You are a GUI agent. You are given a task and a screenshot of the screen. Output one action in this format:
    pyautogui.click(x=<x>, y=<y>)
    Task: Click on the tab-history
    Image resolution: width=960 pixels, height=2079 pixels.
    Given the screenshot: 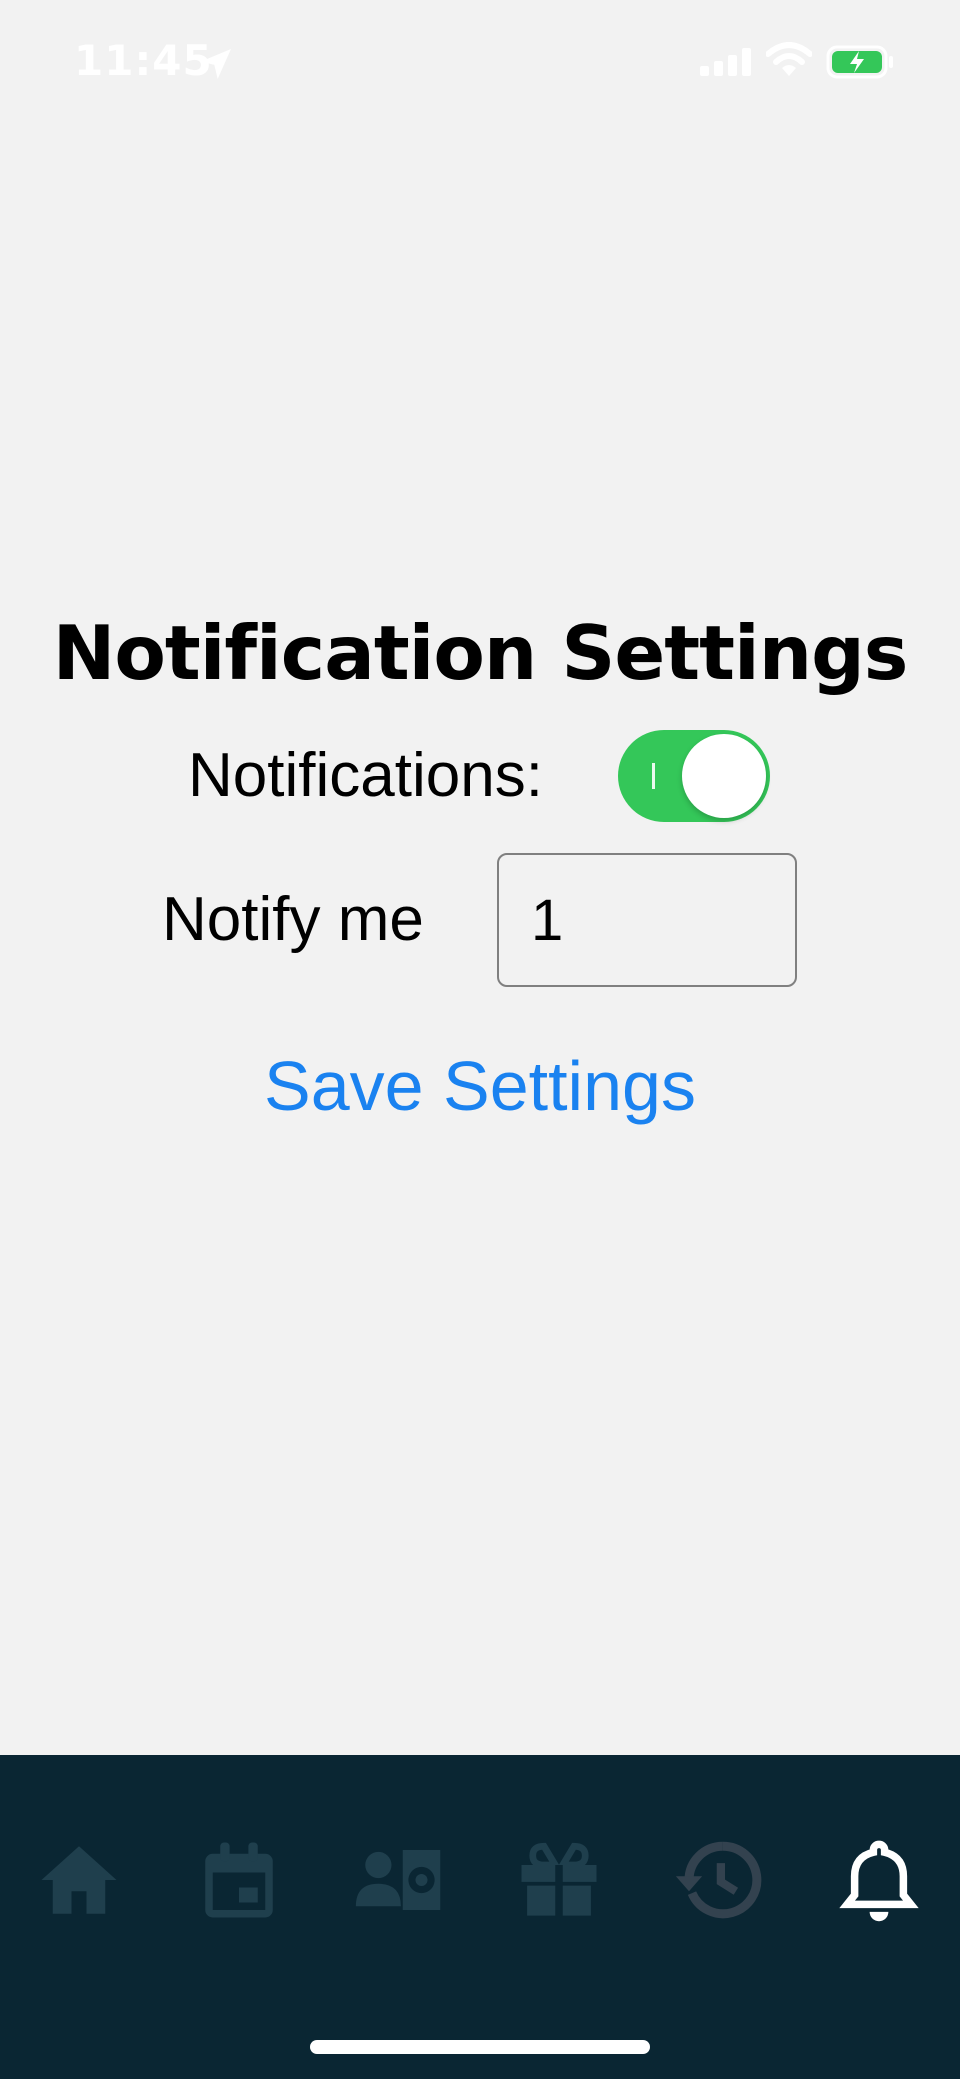 What is the action you would take?
    pyautogui.click(x=719, y=1880)
    